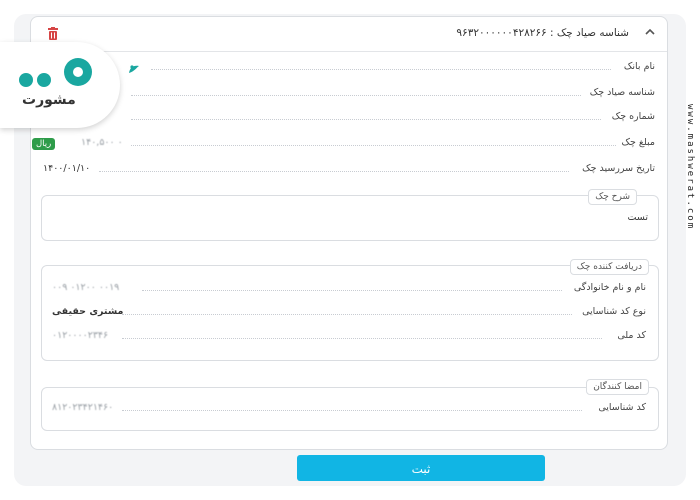 The height and width of the screenshot is (500, 700). What do you see at coordinates (612, 197) in the screenshot?
I see `description-legend: شرح چک` at bounding box center [612, 197].